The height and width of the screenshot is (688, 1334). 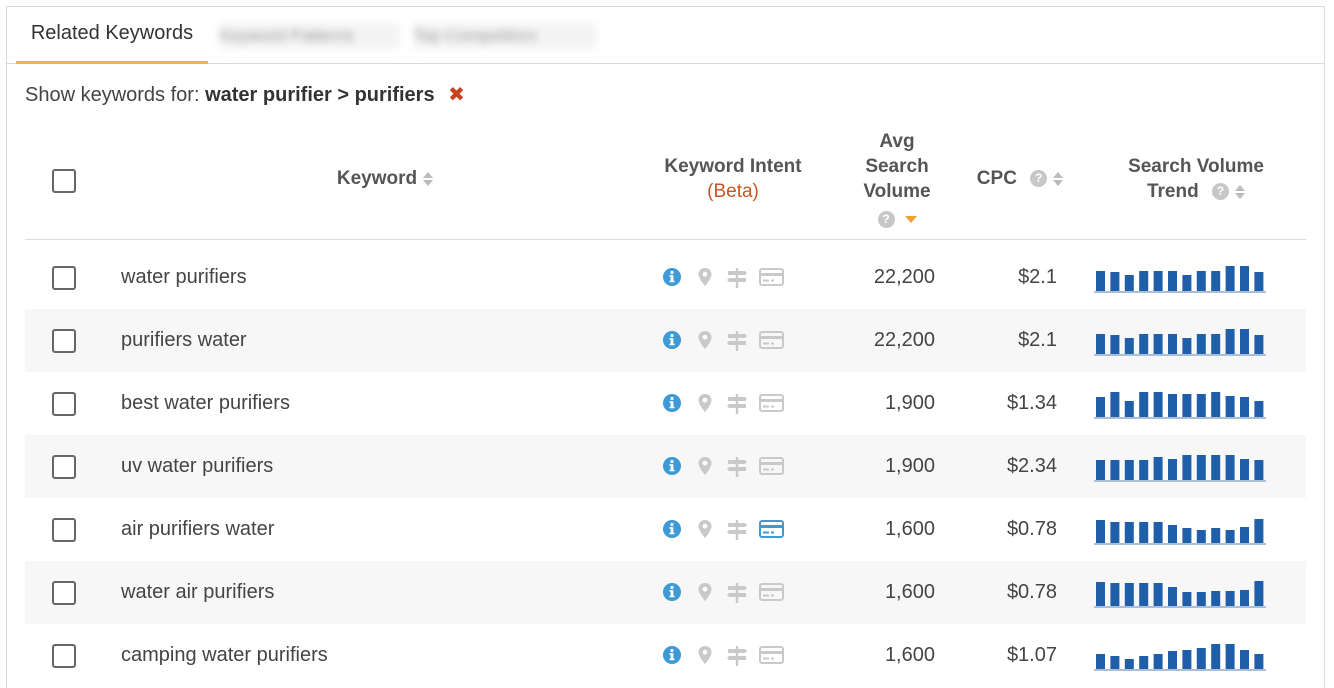 I want to click on keyword-text: air purifiers water, so click(x=197, y=529).